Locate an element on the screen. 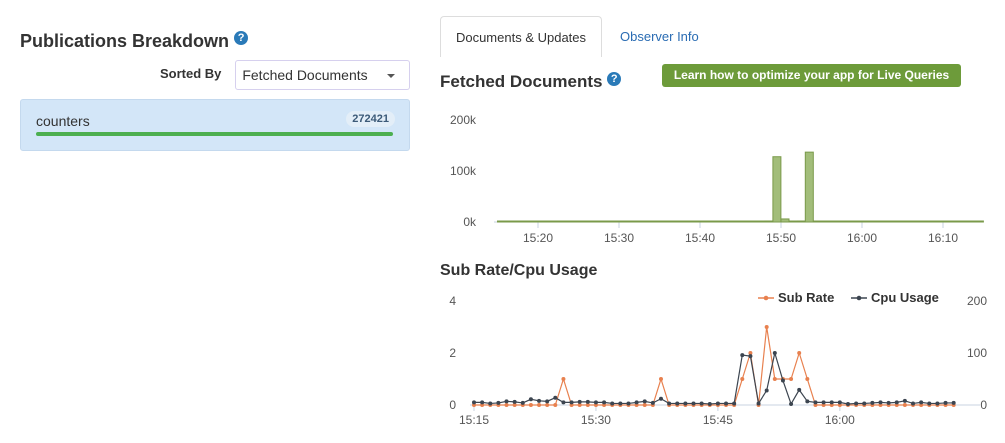 This screenshot has height=443, width=1005. series-line is located at coordinates (714, 366).